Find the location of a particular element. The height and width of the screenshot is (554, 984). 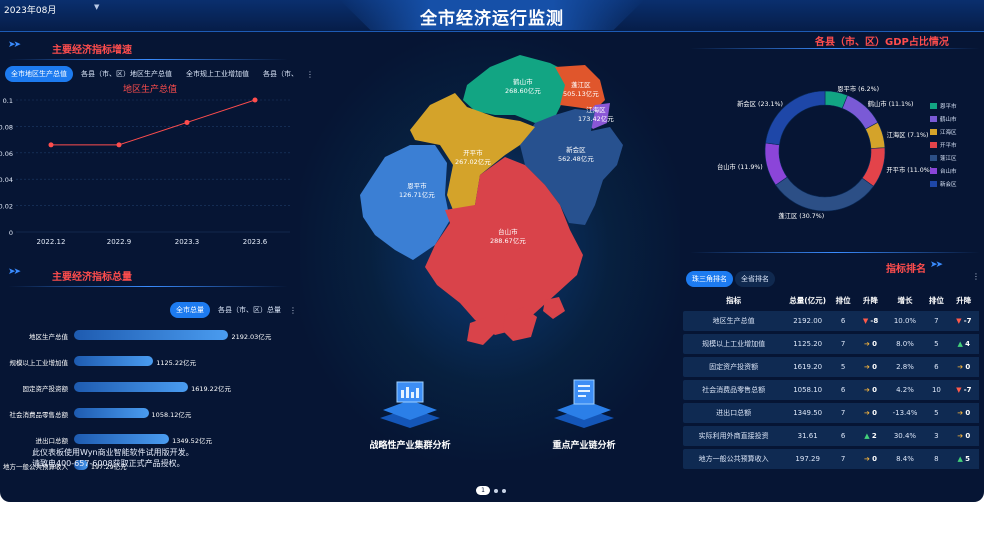

tab-province-rank: 全省排名 is located at coordinates (755, 279).